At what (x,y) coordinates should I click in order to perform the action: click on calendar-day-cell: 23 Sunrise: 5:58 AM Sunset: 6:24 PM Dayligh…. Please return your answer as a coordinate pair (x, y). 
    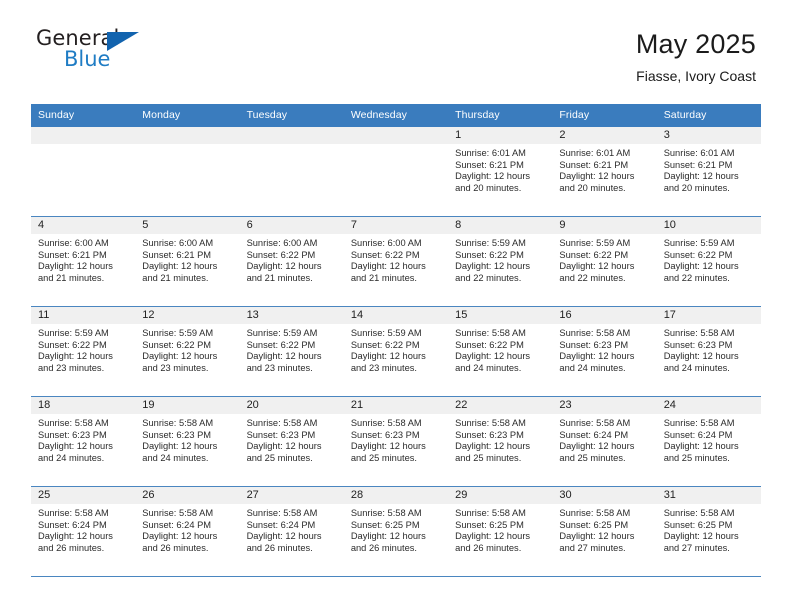
    Looking at the image, I should click on (604, 441).